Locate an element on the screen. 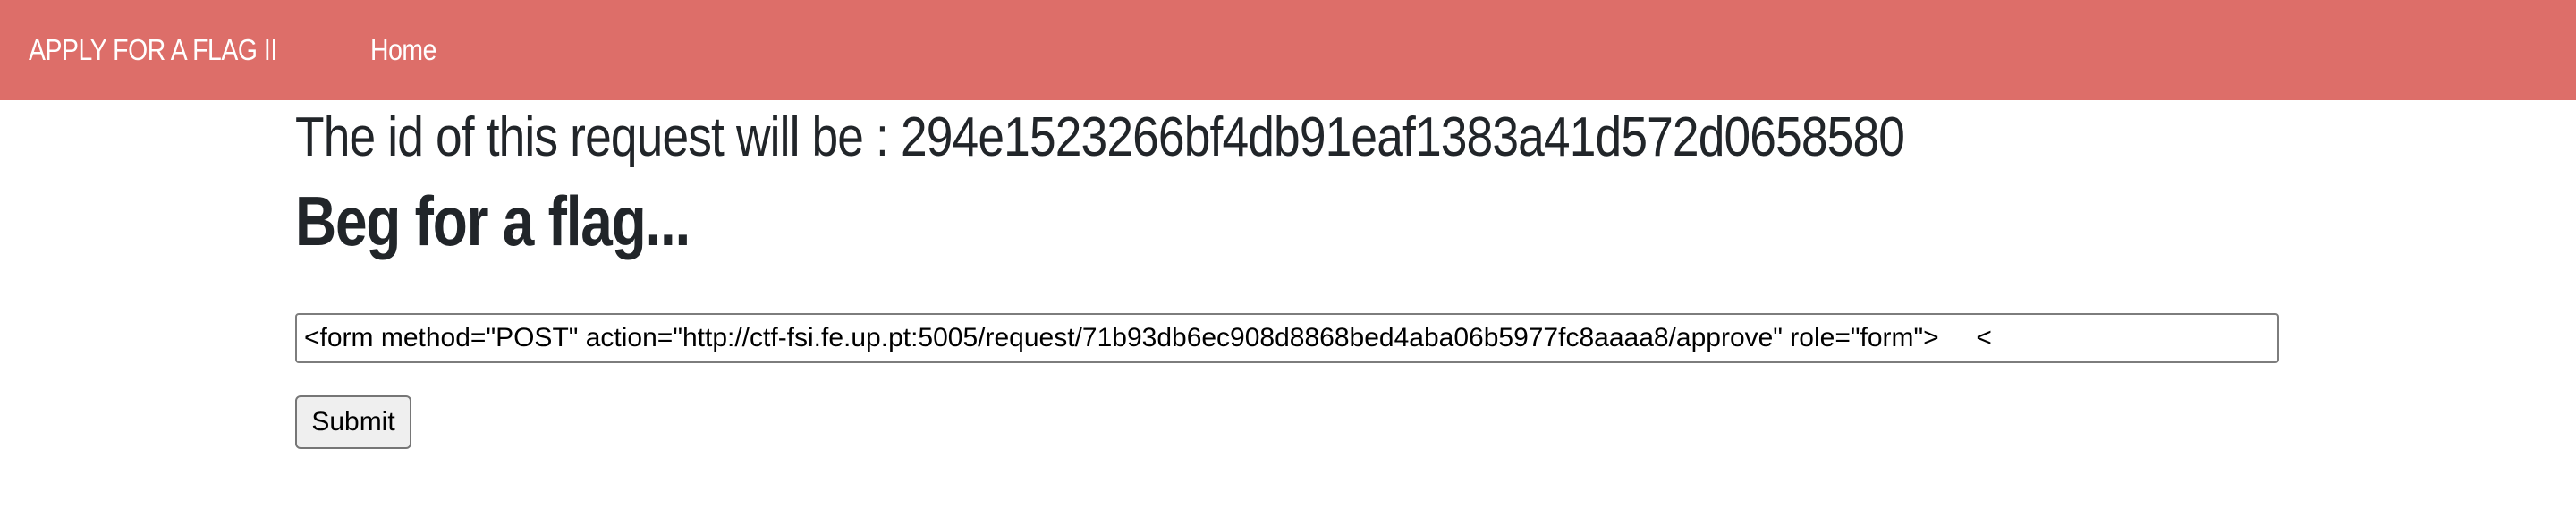 The height and width of the screenshot is (526, 2576). request-id-prefix: The id of this request will be : is located at coordinates (598, 137).